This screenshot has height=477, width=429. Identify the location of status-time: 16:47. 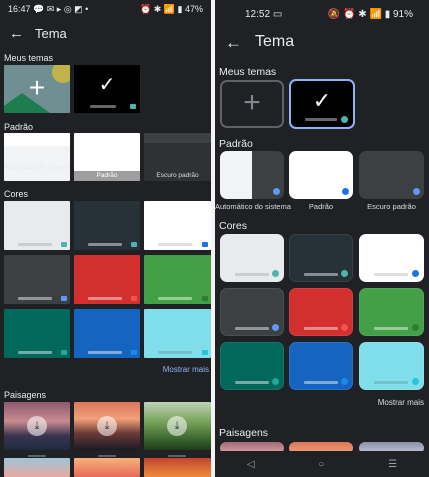
(19, 8).